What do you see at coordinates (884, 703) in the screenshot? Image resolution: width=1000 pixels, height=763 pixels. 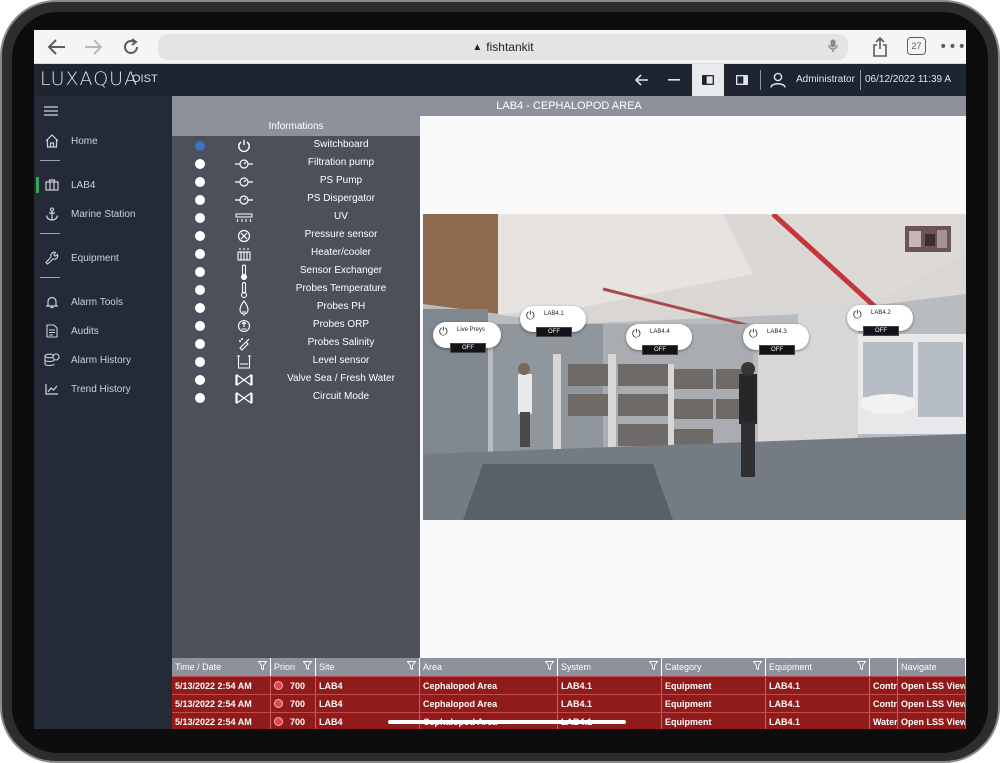 I see `table-cell: Contr` at bounding box center [884, 703].